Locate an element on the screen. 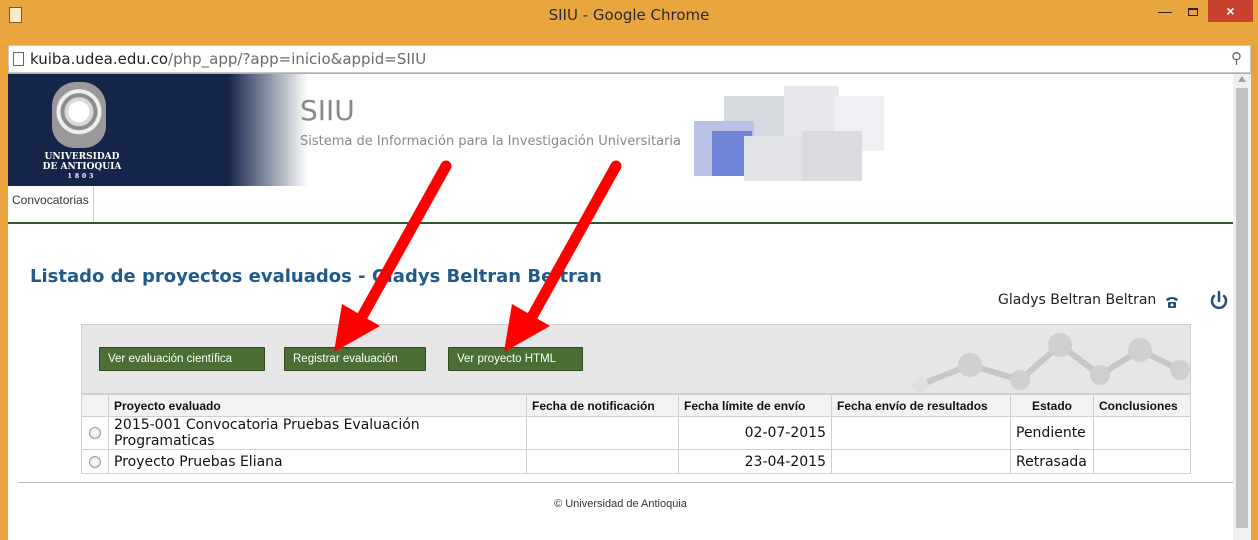 Image resolution: width=1258 pixels, height=540 pixels. col-fecha-limite: Fecha límite de envío is located at coordinates (755, 405).